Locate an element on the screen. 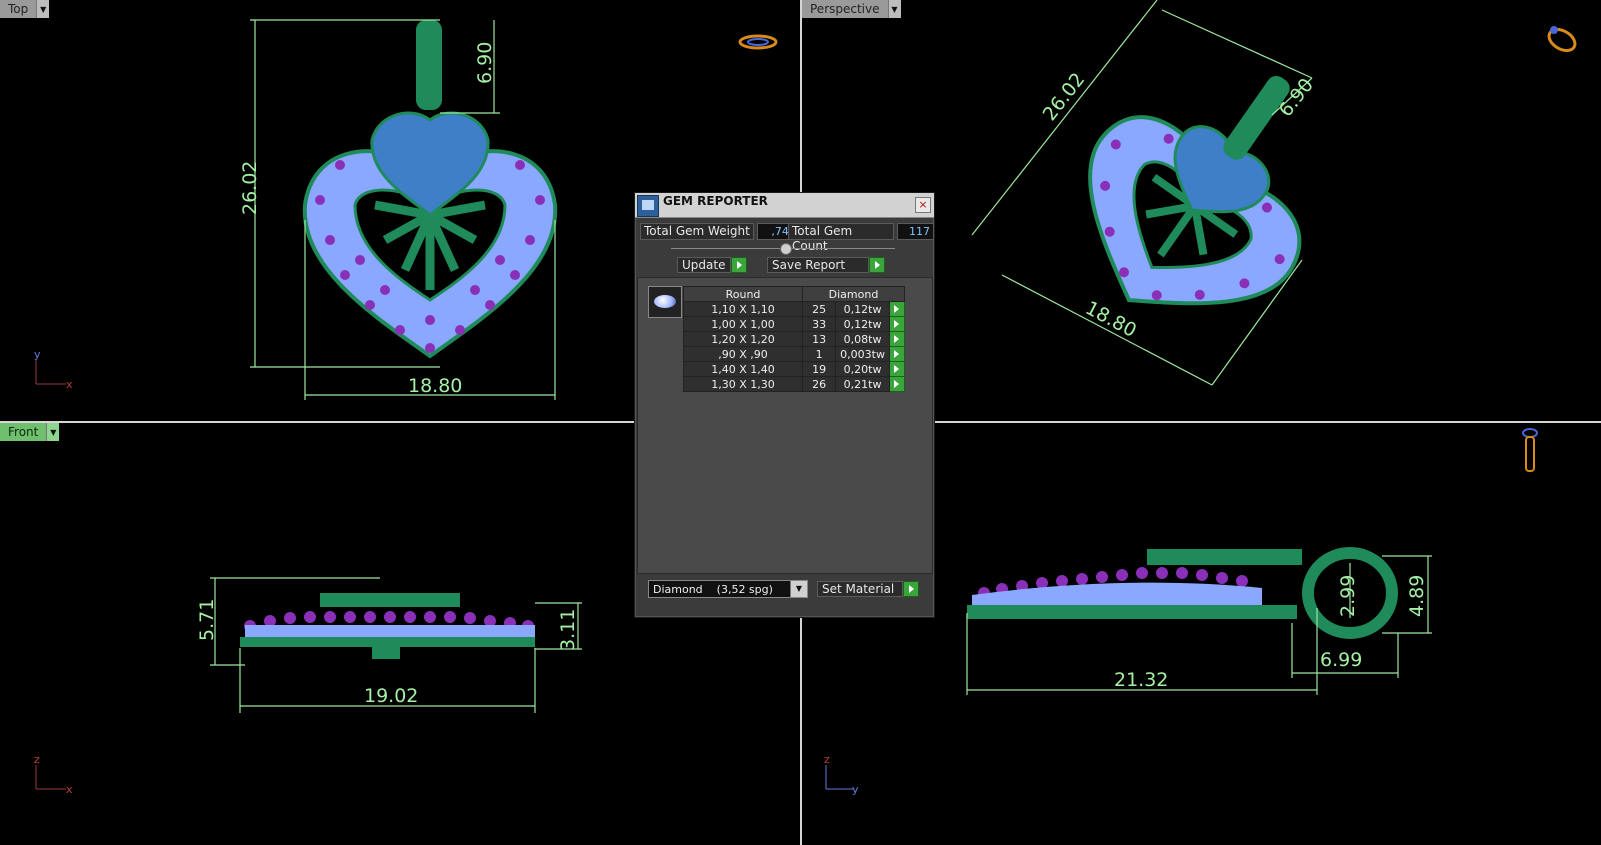 The width and height of the screenshot is (1601, 845). dropdown-arrow-icon: ▼ is located at coordinates (798, 589).